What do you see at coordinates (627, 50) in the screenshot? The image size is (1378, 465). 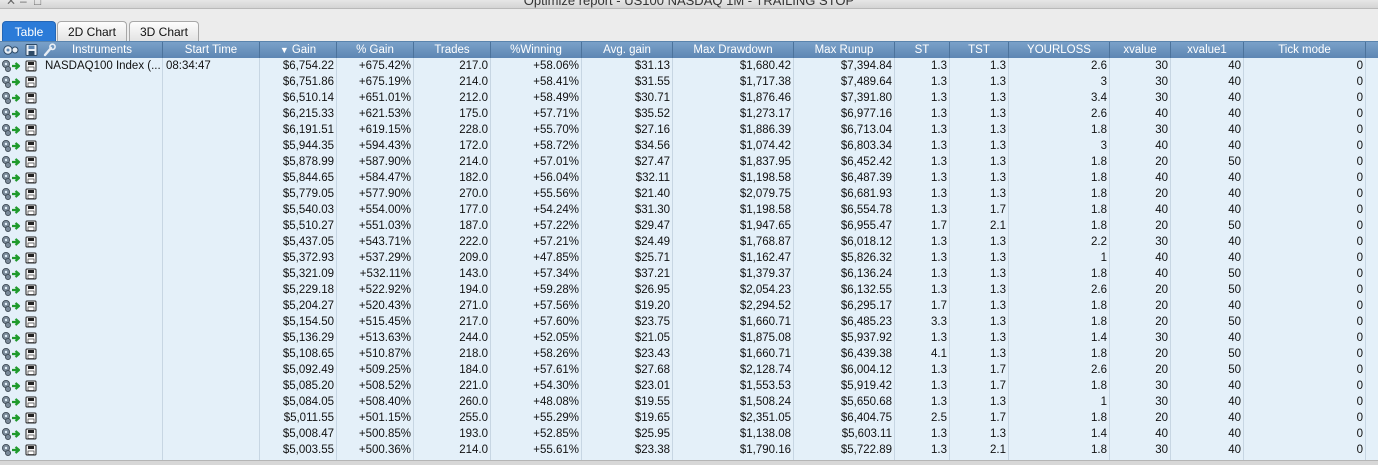 I see `column-header-avg-gain: Avg. gain` at bounding box center [627, 50].